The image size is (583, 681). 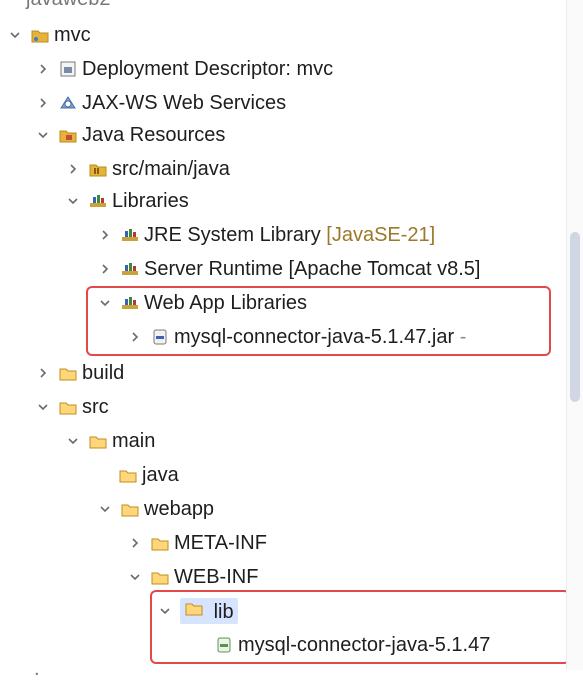 I want to click on tree-item-label: Server Runtime [Apache Tomcat v8.5], so click(x=312, y=268).